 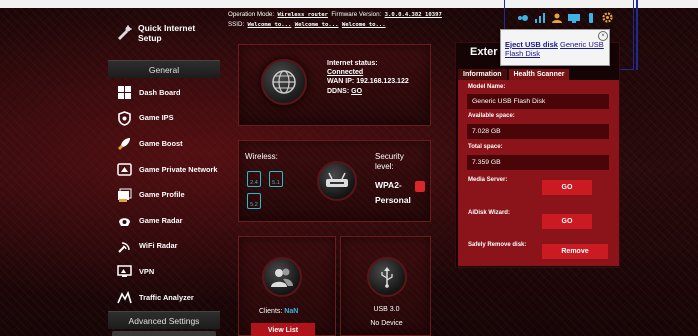 What do you see at coordinates (124, 246) in the screenshot?
I see `wifi-radar-icon` at bounding box center [124, 246].